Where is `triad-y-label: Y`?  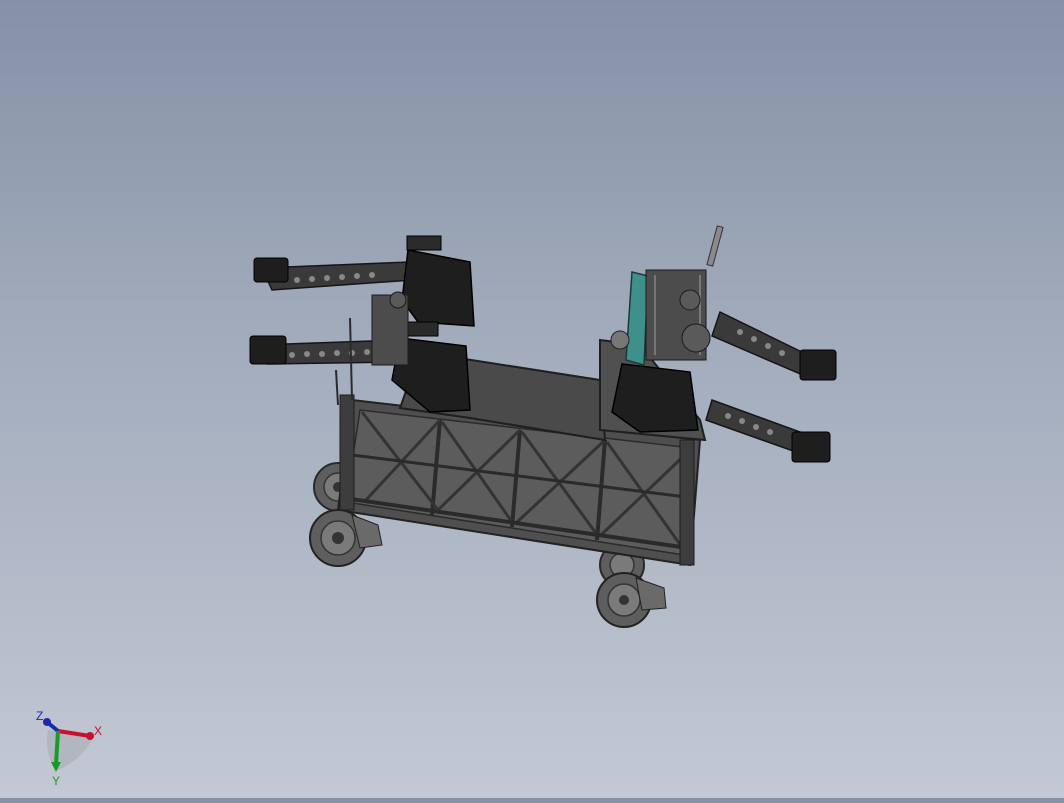
triad-y-label: Y is located at coordinates (56, 781).